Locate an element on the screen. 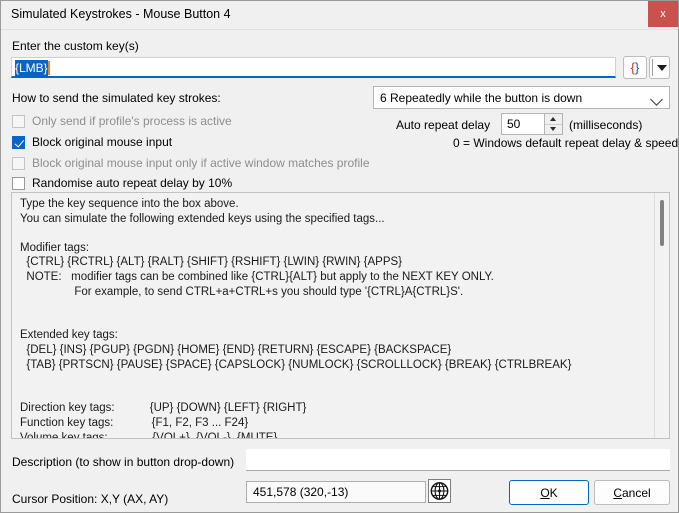  title-bar: Simulated Keystrokes - Mouse Button 4 x is located at coordinates (339, 15).